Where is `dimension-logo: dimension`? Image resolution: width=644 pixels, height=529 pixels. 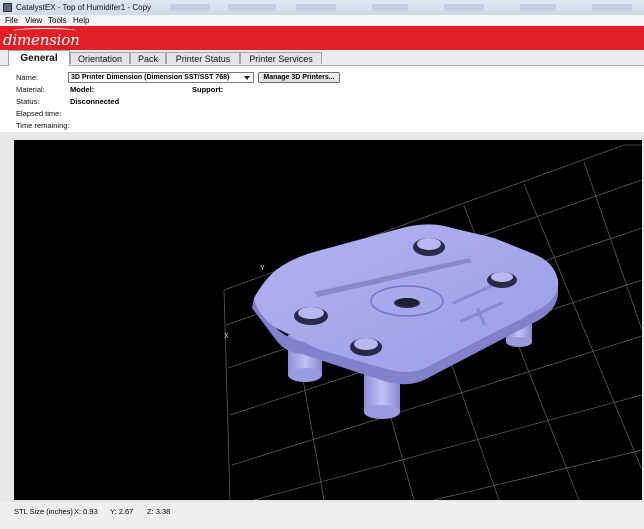 dimension-logo: dimension is located at coordinates (41, 40).